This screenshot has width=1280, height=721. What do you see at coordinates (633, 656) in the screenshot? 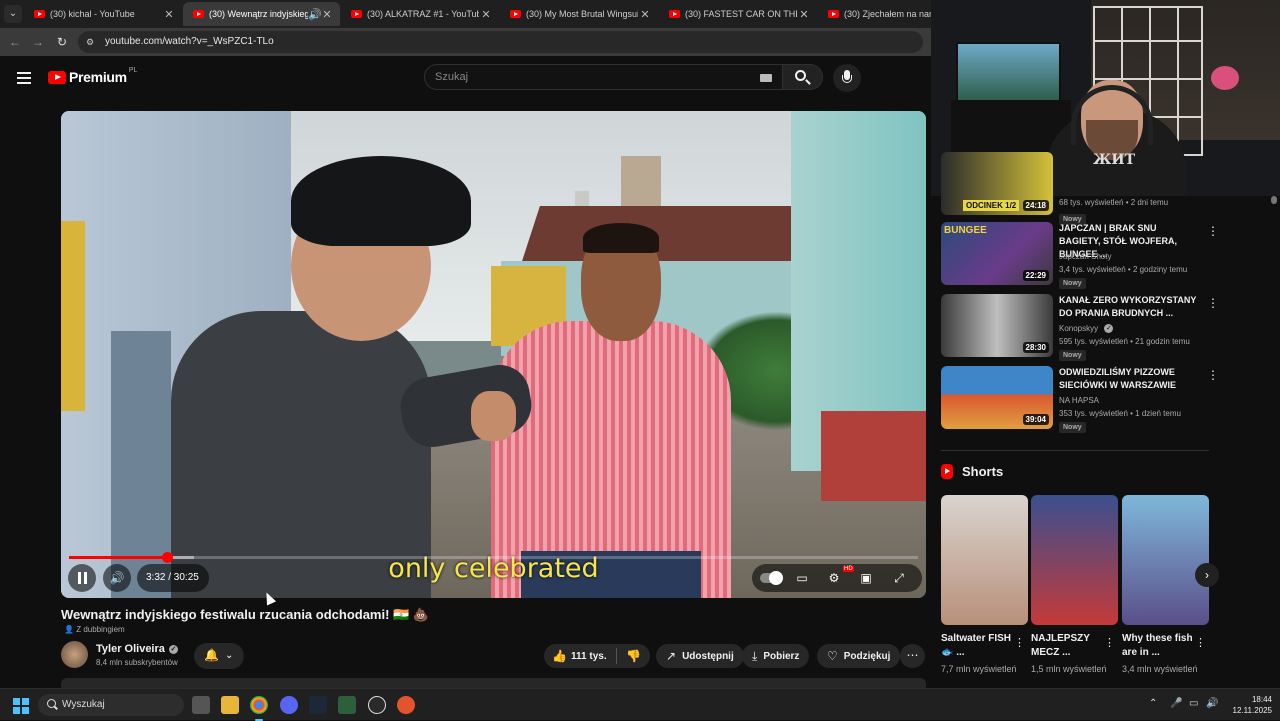
I see `dislike-icon: 👎` at bounding box center [633, 656].